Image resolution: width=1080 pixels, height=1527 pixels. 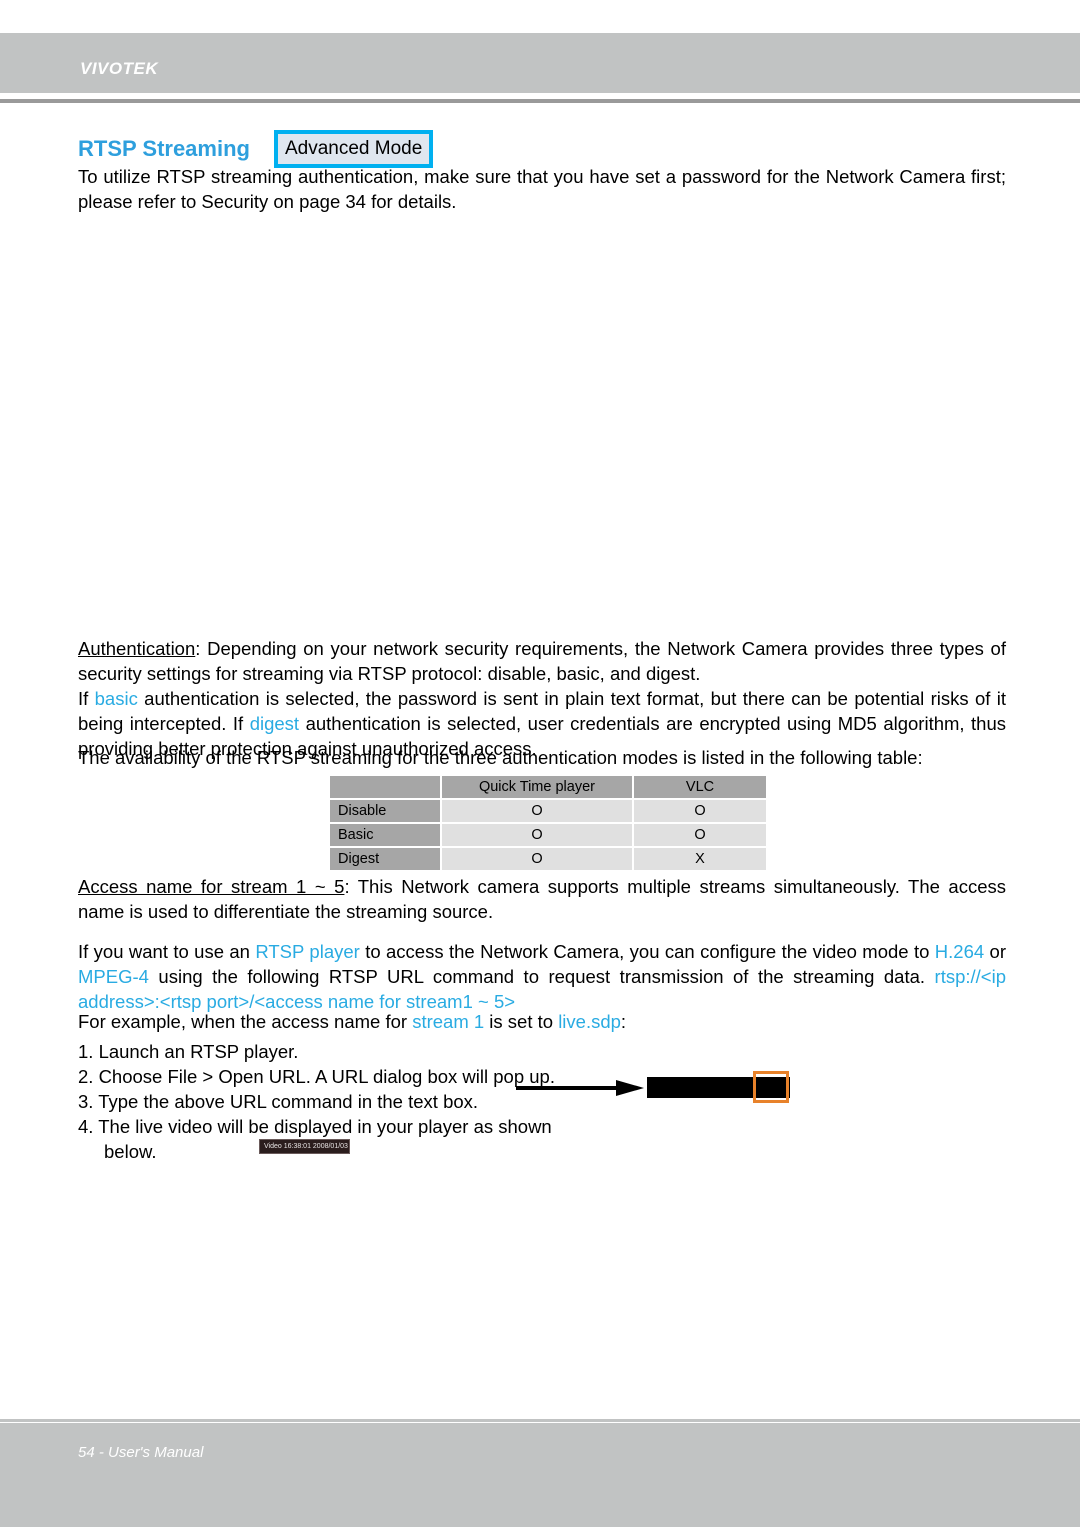 I want to click on table-header-row: Quick Time player VLC, so click(x=548, y=787).